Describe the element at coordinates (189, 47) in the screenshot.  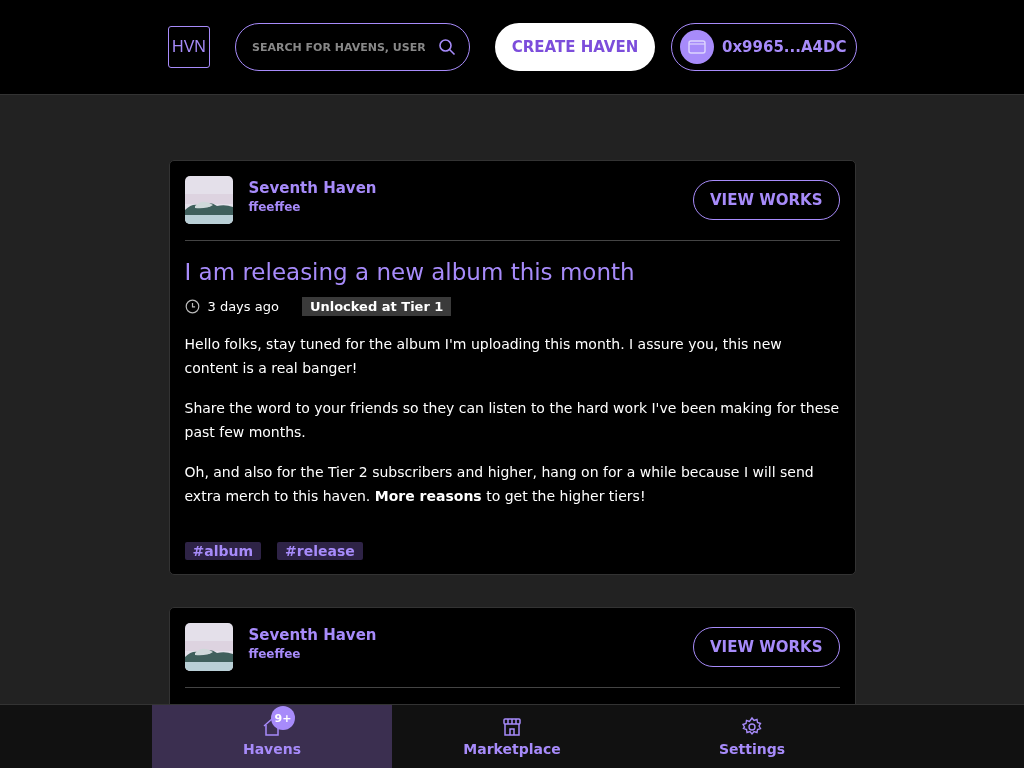
I see `logo: HVN` at that location.